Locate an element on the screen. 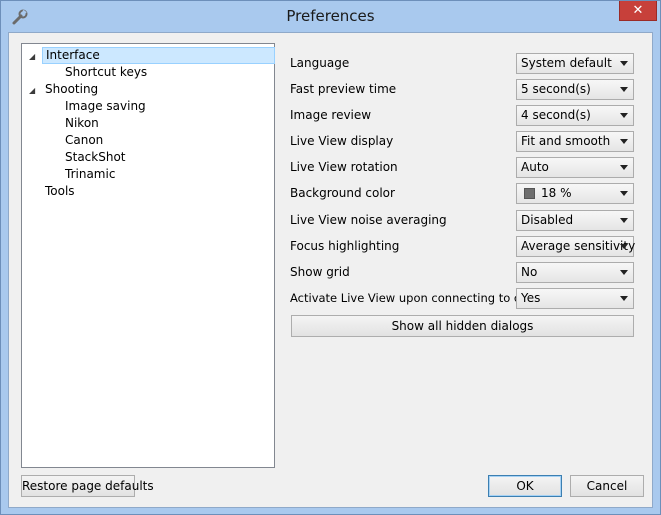 The width and height of the screenshot is (661, 515). focus-highlighting-select: Average sensitivity is located at coordinates (576, 246).